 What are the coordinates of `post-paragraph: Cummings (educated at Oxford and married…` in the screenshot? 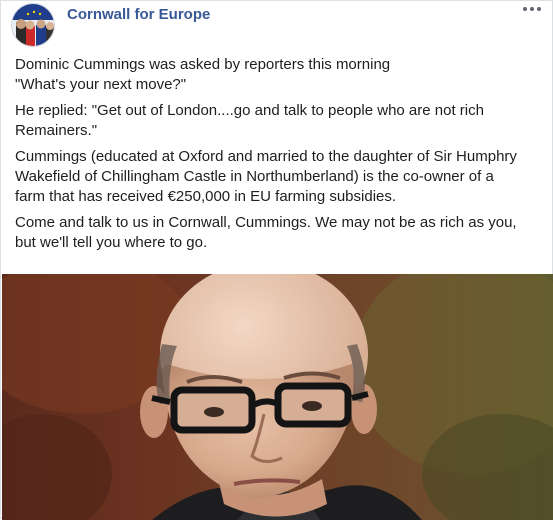 It's located at (275, 177).